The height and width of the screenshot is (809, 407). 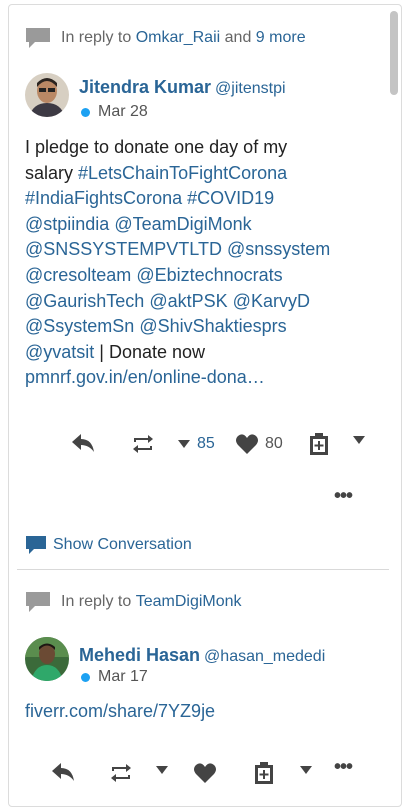 I want to click on text-link: fiverr.com/share/7YZ9je, so click(x=120, y=711).